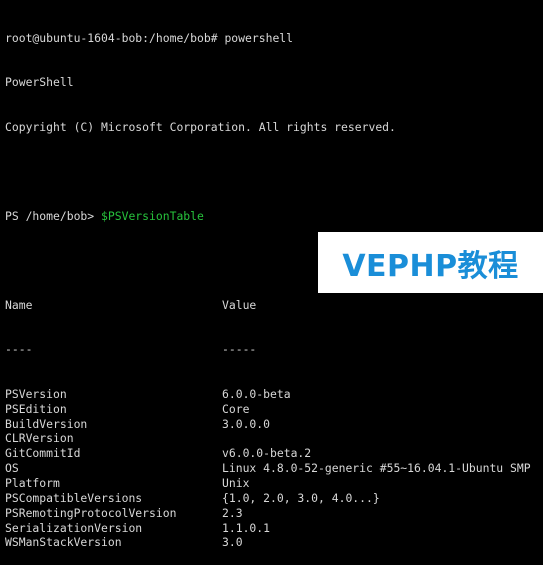  What do you see at coordinates (267, 453) in the screenshot?
I see `row-value: v6.0.0-beta.2` at bounding box center [267, 453].